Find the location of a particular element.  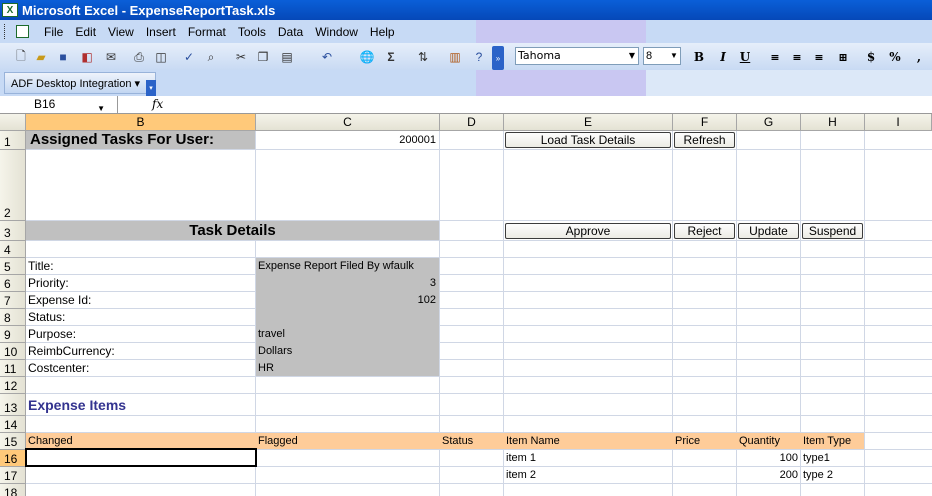

row-header-4: 4 is located at coordinates (13, 249).